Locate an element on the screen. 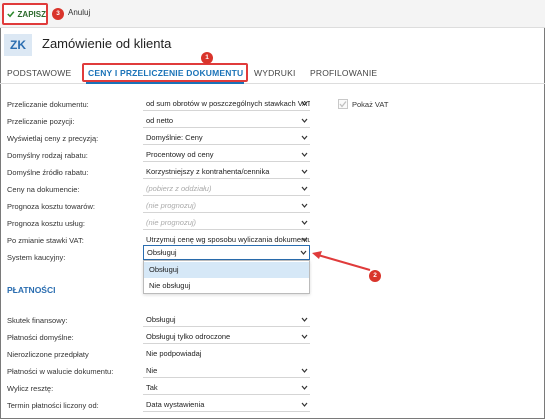 The height and width of the screenshot is (419, 545). annotation-badge-1: 1 is located at coordinates (207, 58).